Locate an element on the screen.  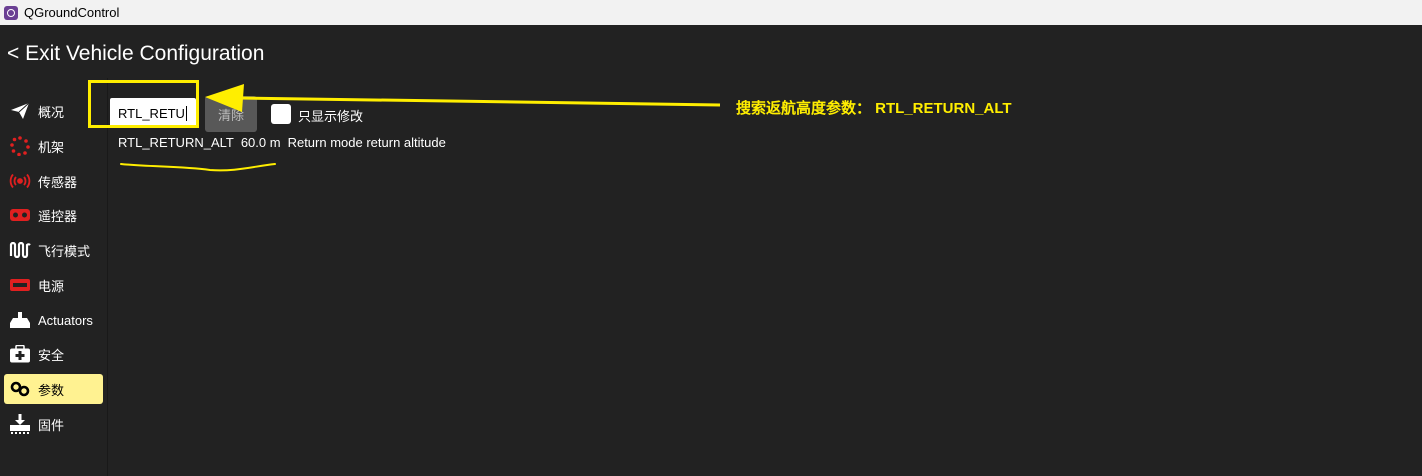
paper-plane-icon is located at coordinates (20, 111).